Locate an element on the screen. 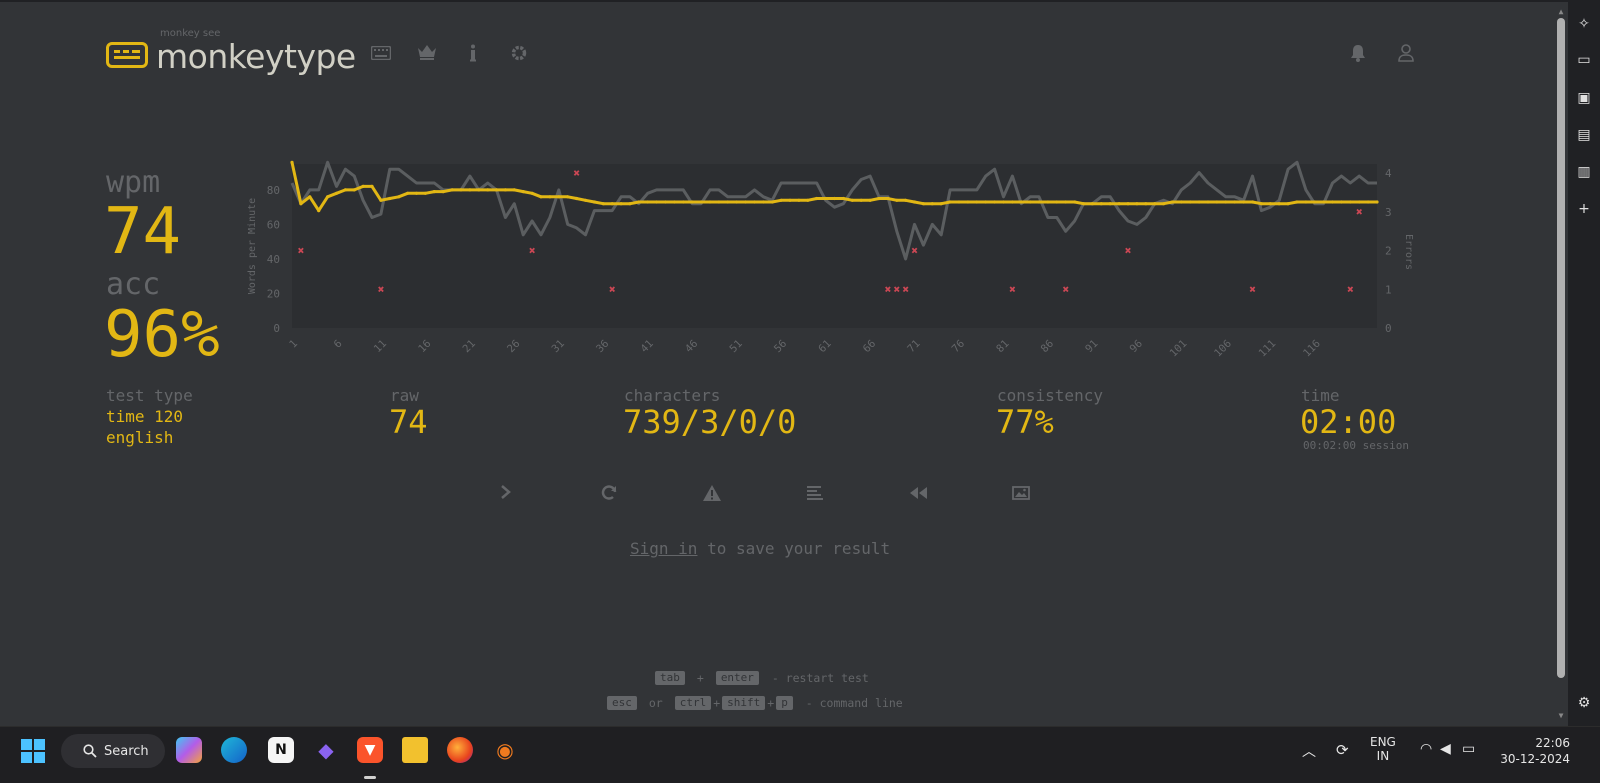  volume-icon: ◀ is located at coordinates (1445, 749).